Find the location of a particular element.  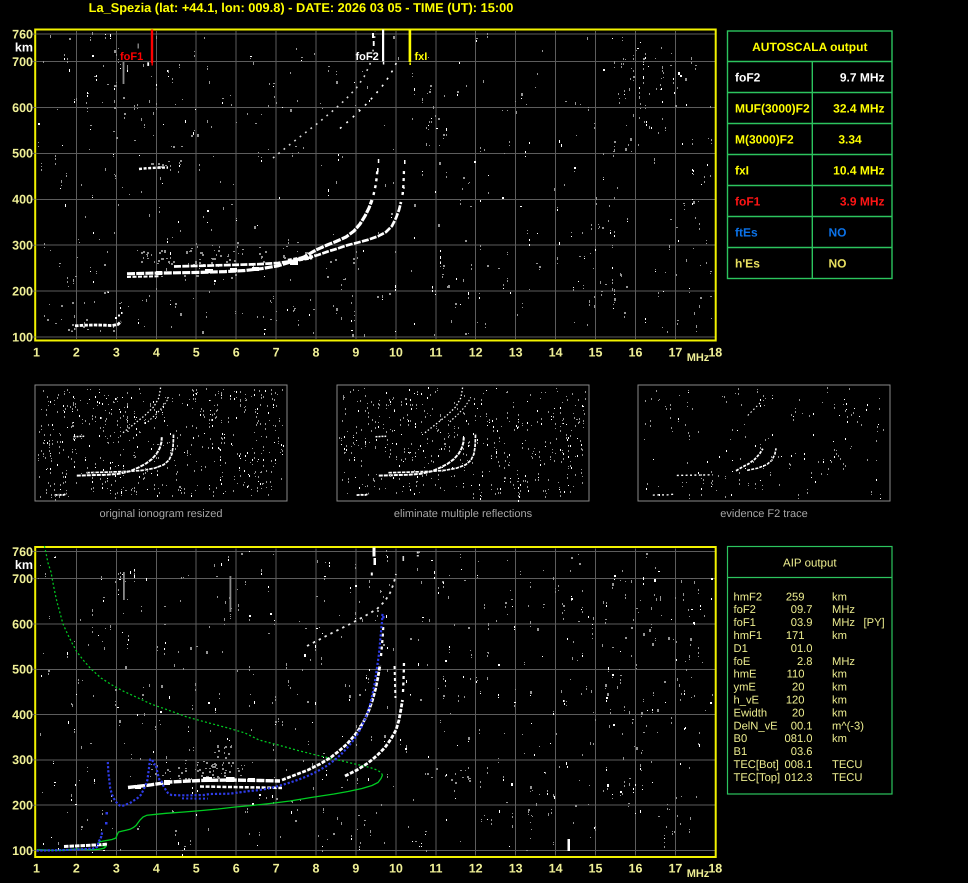

svg-text: M(3000)F2 is located at coordinates (764, 140).